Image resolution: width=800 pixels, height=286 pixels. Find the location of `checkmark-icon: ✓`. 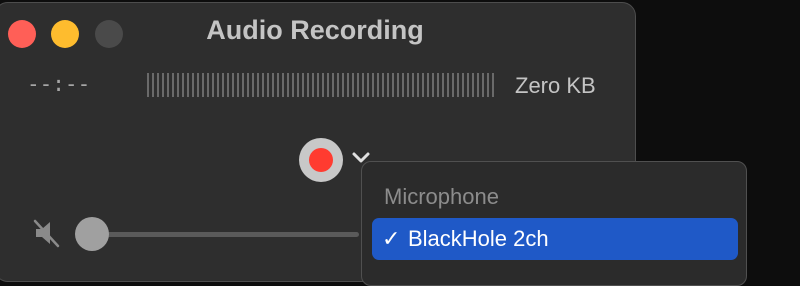

checkmark-icon: ✓ is located at coordinates (391, 238).